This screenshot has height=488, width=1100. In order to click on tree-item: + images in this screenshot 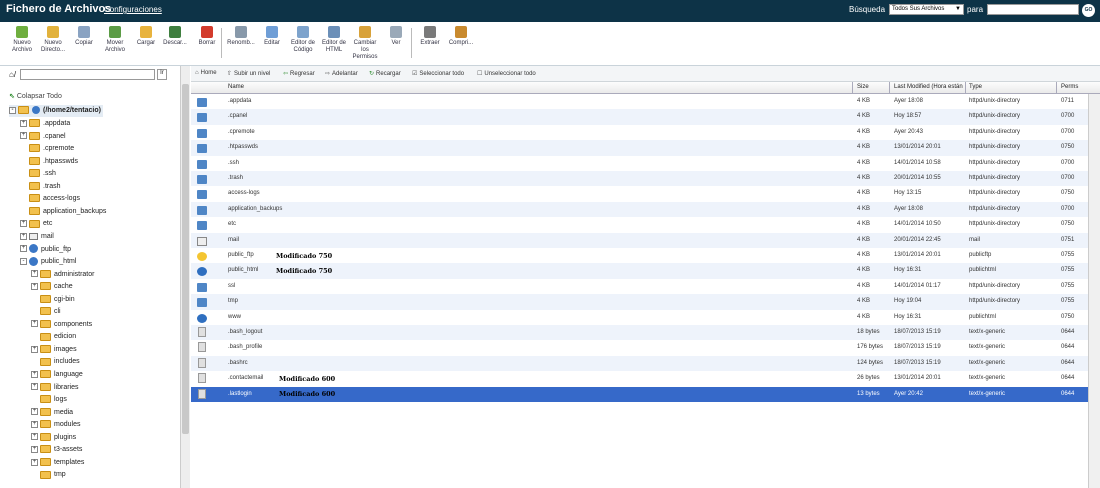, I will do `click(54, 350)`.